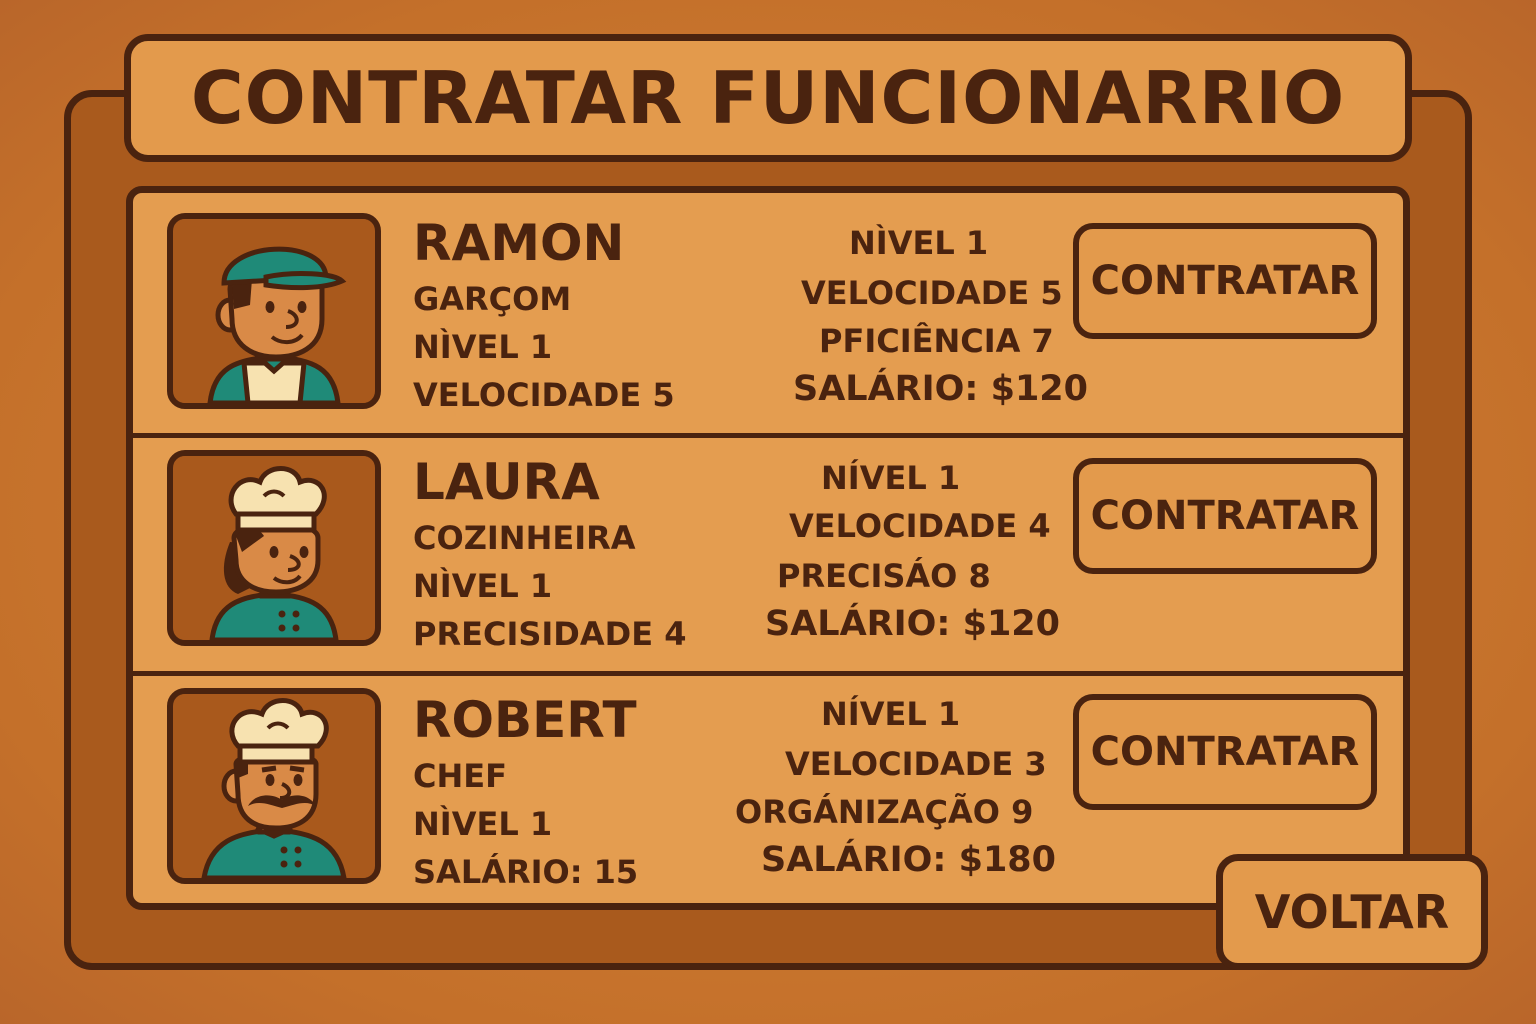  What do you see at coordinates (884, 576) in the screenshot?
I see `stat-precision: PRECISÁO 8` at bounding box center [884, 576].